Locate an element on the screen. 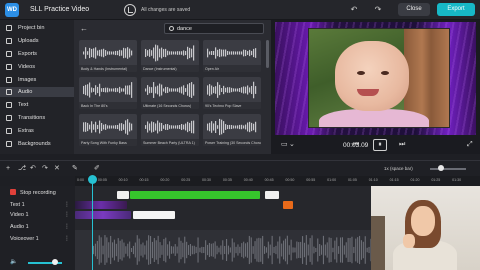 Image resolution: width=480 pixels, height=270 pixels. webcam-background-shelf is located at coordinates (378, 243).